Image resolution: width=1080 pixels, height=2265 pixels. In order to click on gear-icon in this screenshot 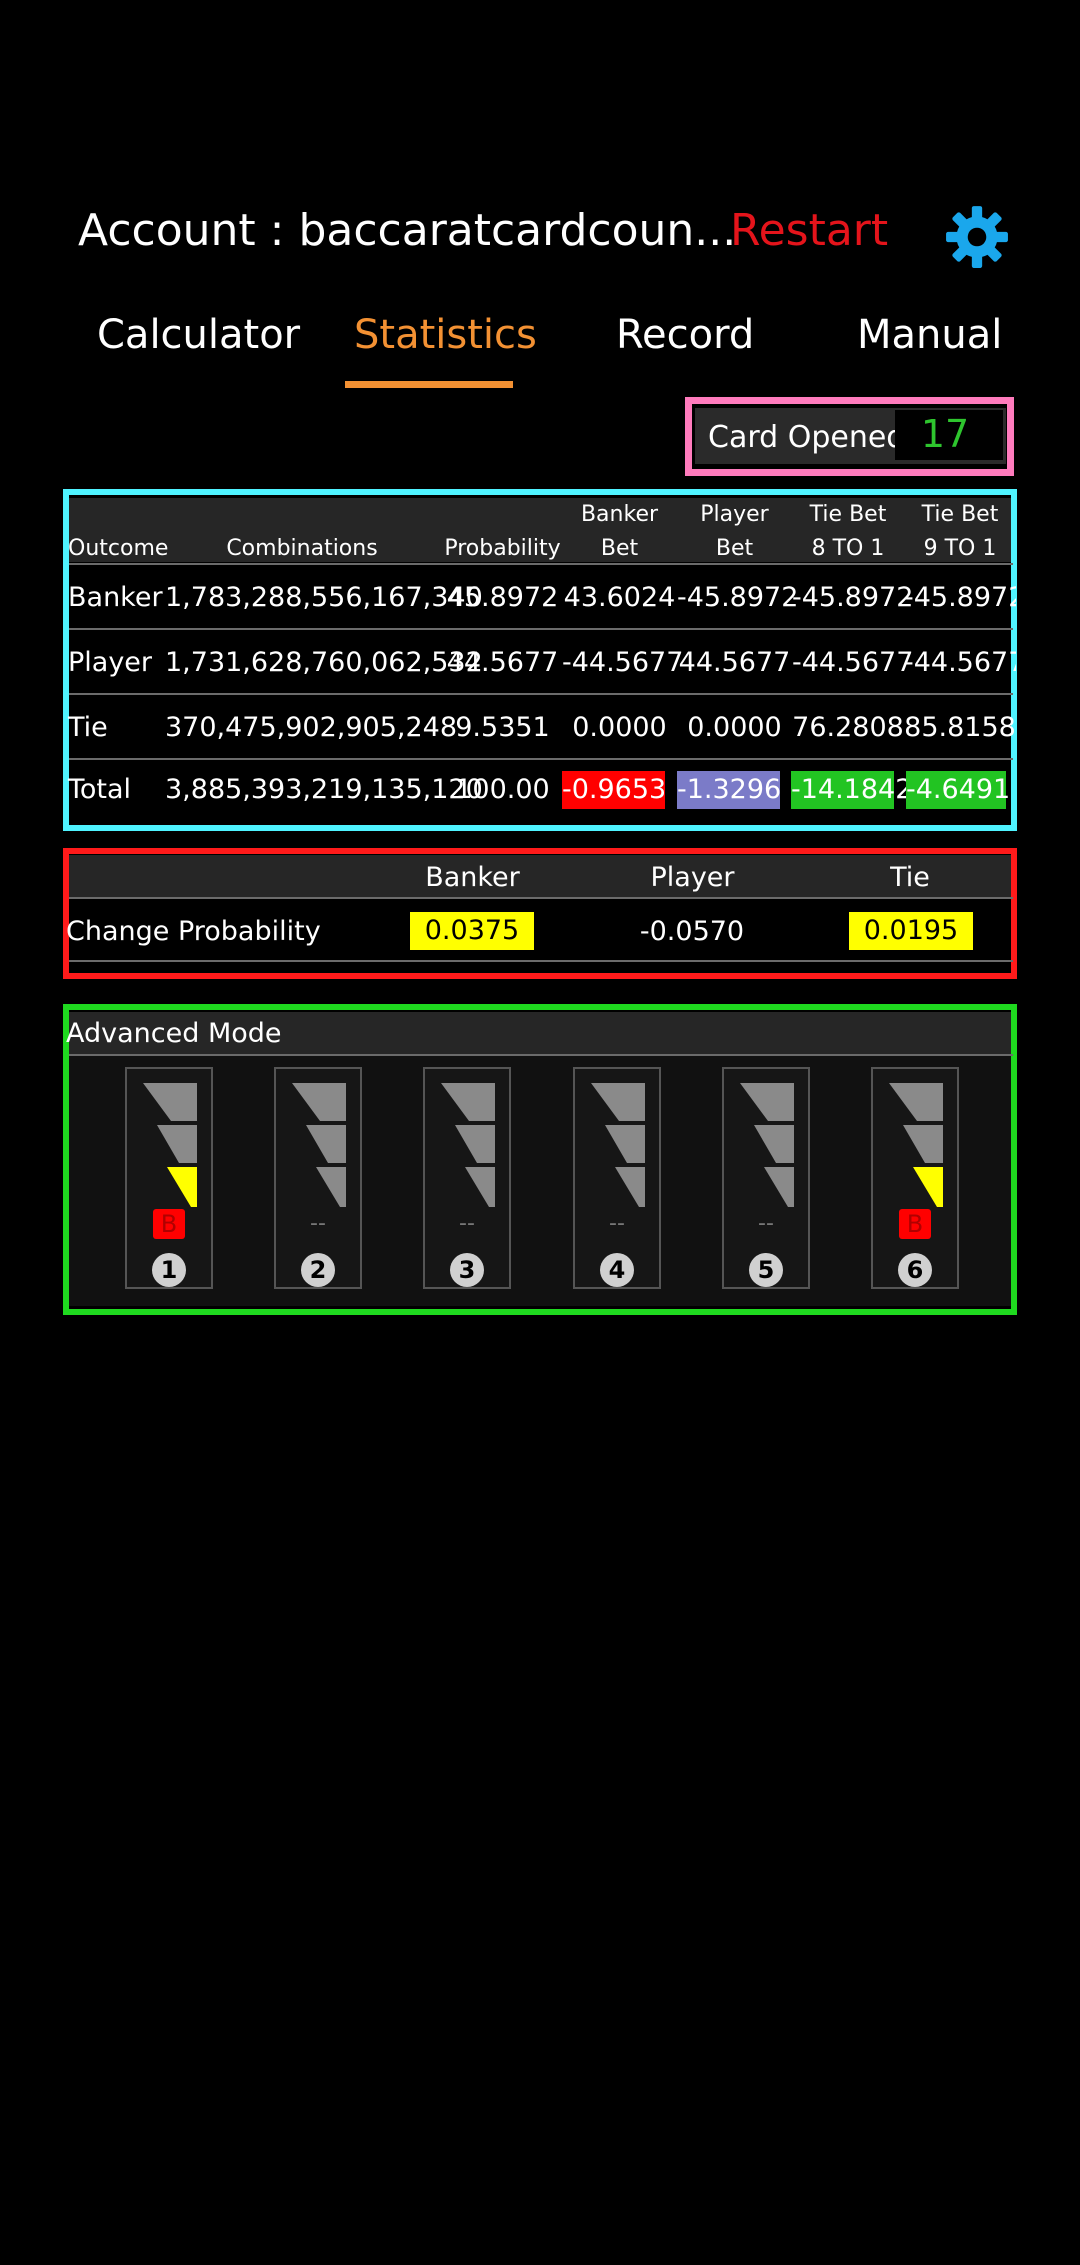, I will do `click(977, 237)`.